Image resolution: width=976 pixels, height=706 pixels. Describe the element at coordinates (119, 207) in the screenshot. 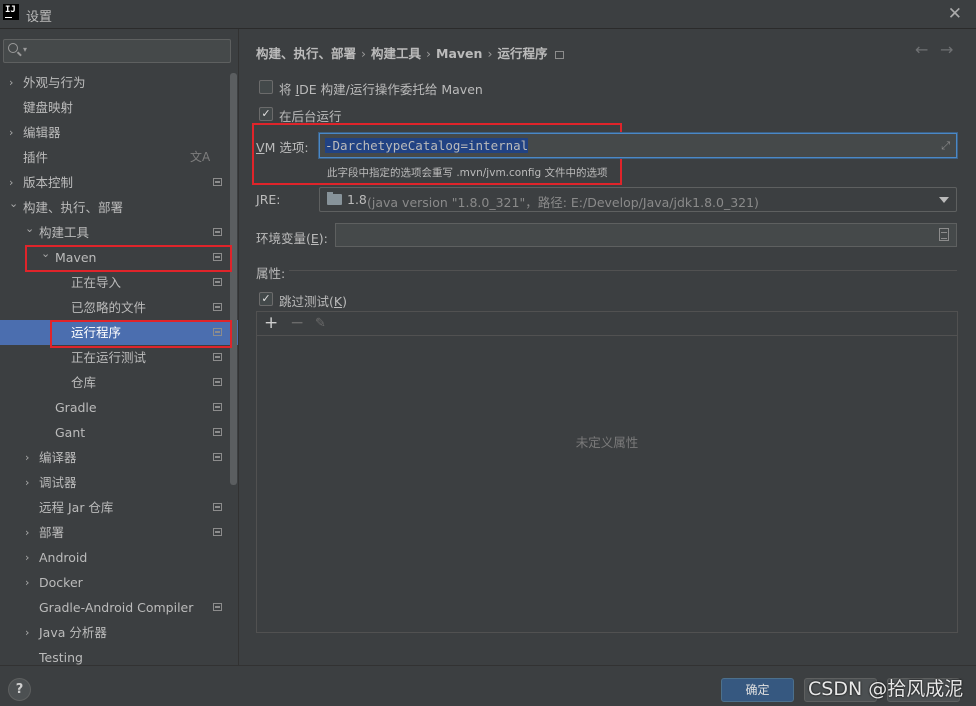

I see `sidebar-item: ⌄ 构建、执行、部署` at that location.